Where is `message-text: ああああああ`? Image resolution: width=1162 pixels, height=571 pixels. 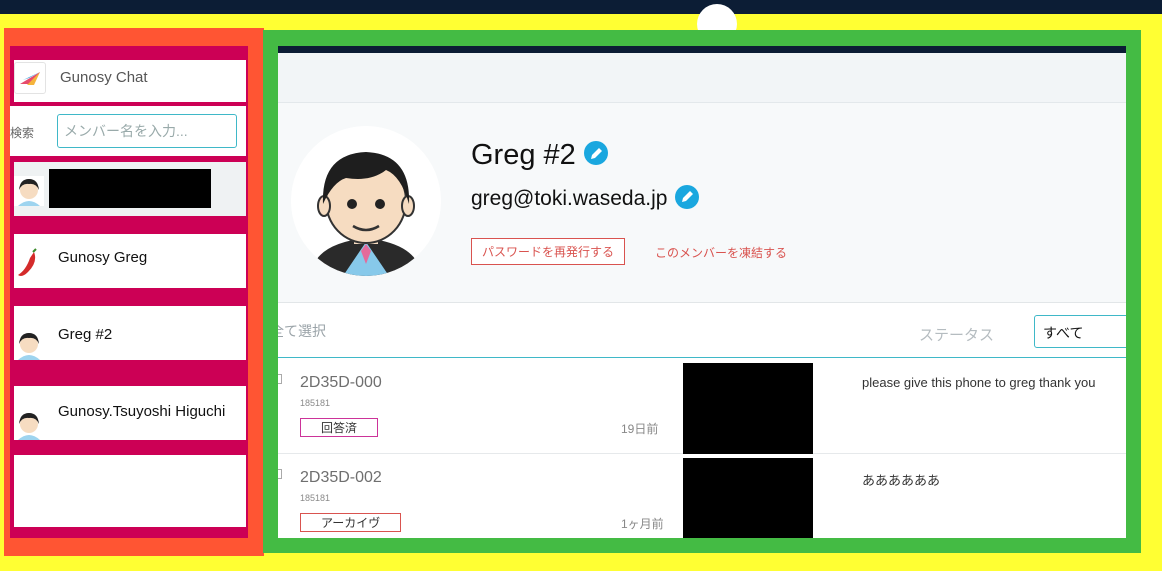 message-text: ああああああ is located at coordinates (901, 480).